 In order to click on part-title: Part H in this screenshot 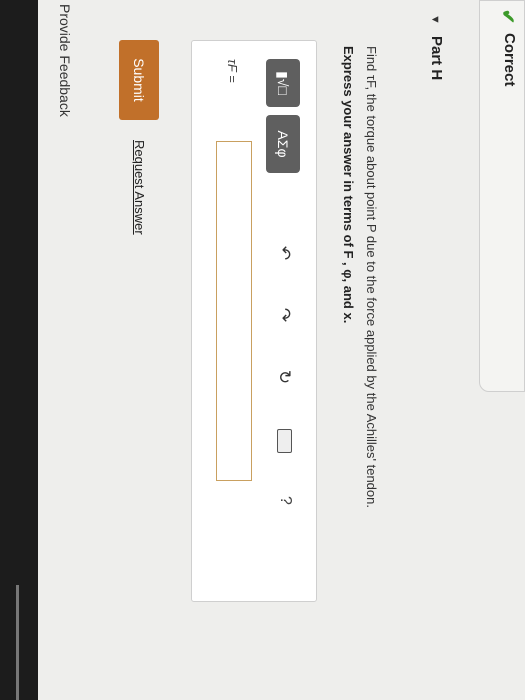, I will do `click(436, 58)`.